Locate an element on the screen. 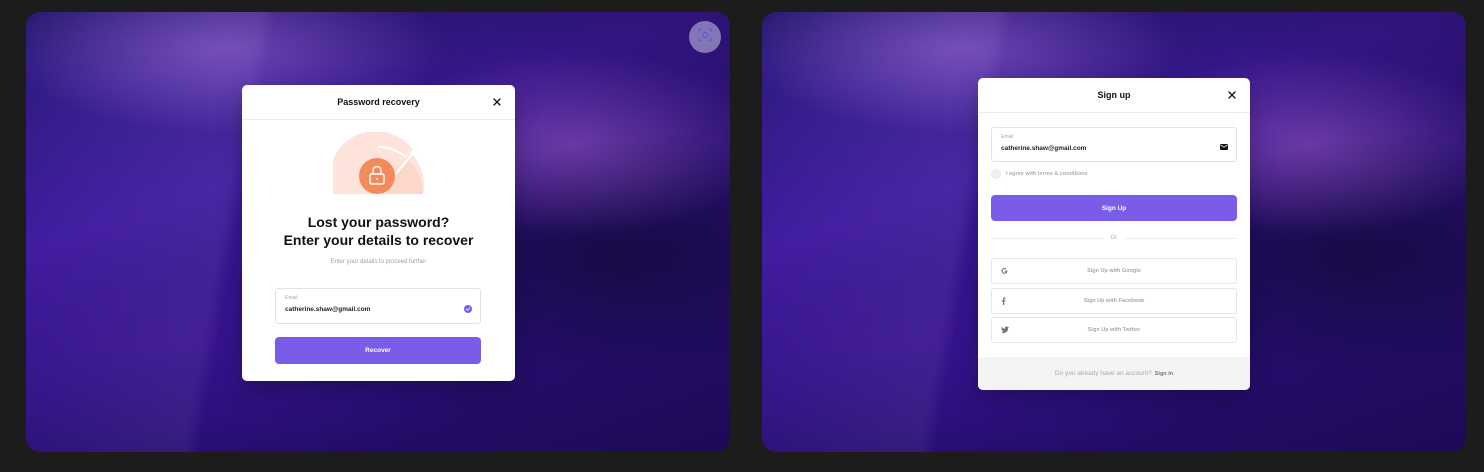 This screenshot has width=1484, height=472. or-label: Or is located at coordinates (1114, 238).